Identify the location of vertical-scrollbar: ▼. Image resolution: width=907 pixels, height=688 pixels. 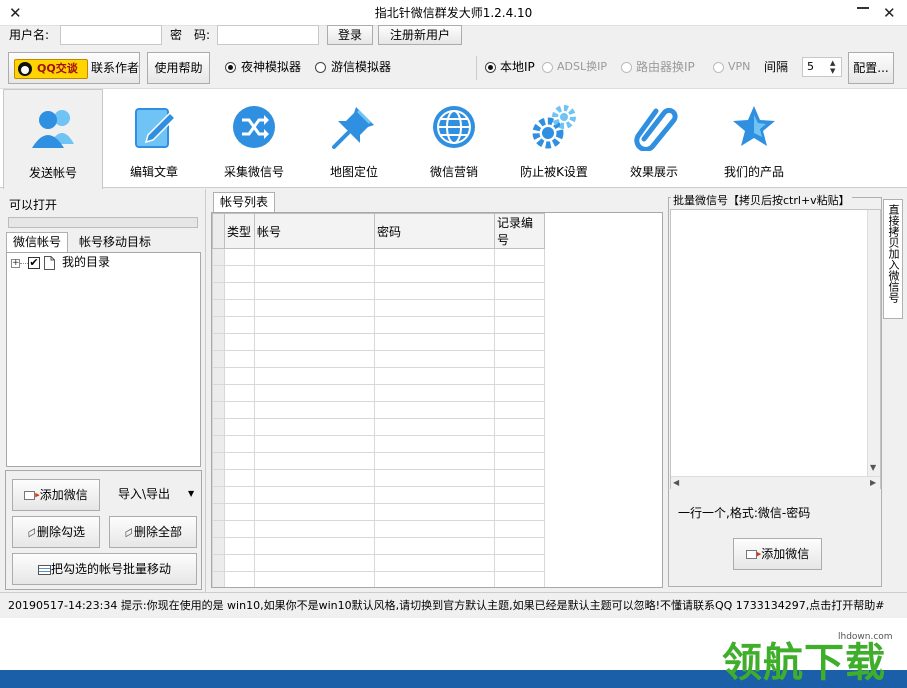
(873, 343).